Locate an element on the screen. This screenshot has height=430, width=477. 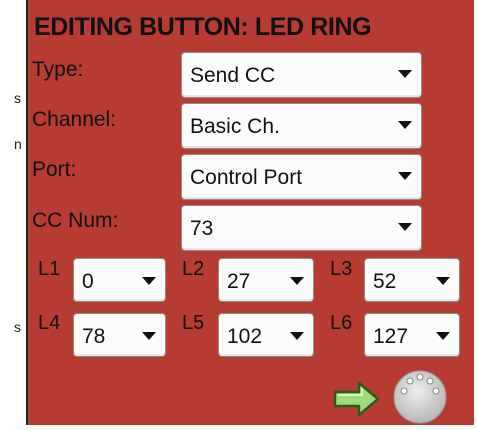
led-select-l4: 78 is located at coordinates (119, 335).